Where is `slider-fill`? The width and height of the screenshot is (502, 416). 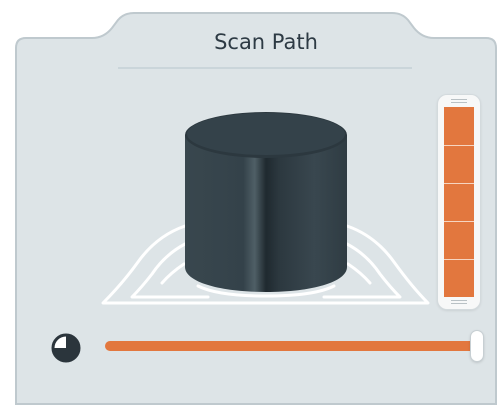
slider-fill is located at coordinates (291, 346).